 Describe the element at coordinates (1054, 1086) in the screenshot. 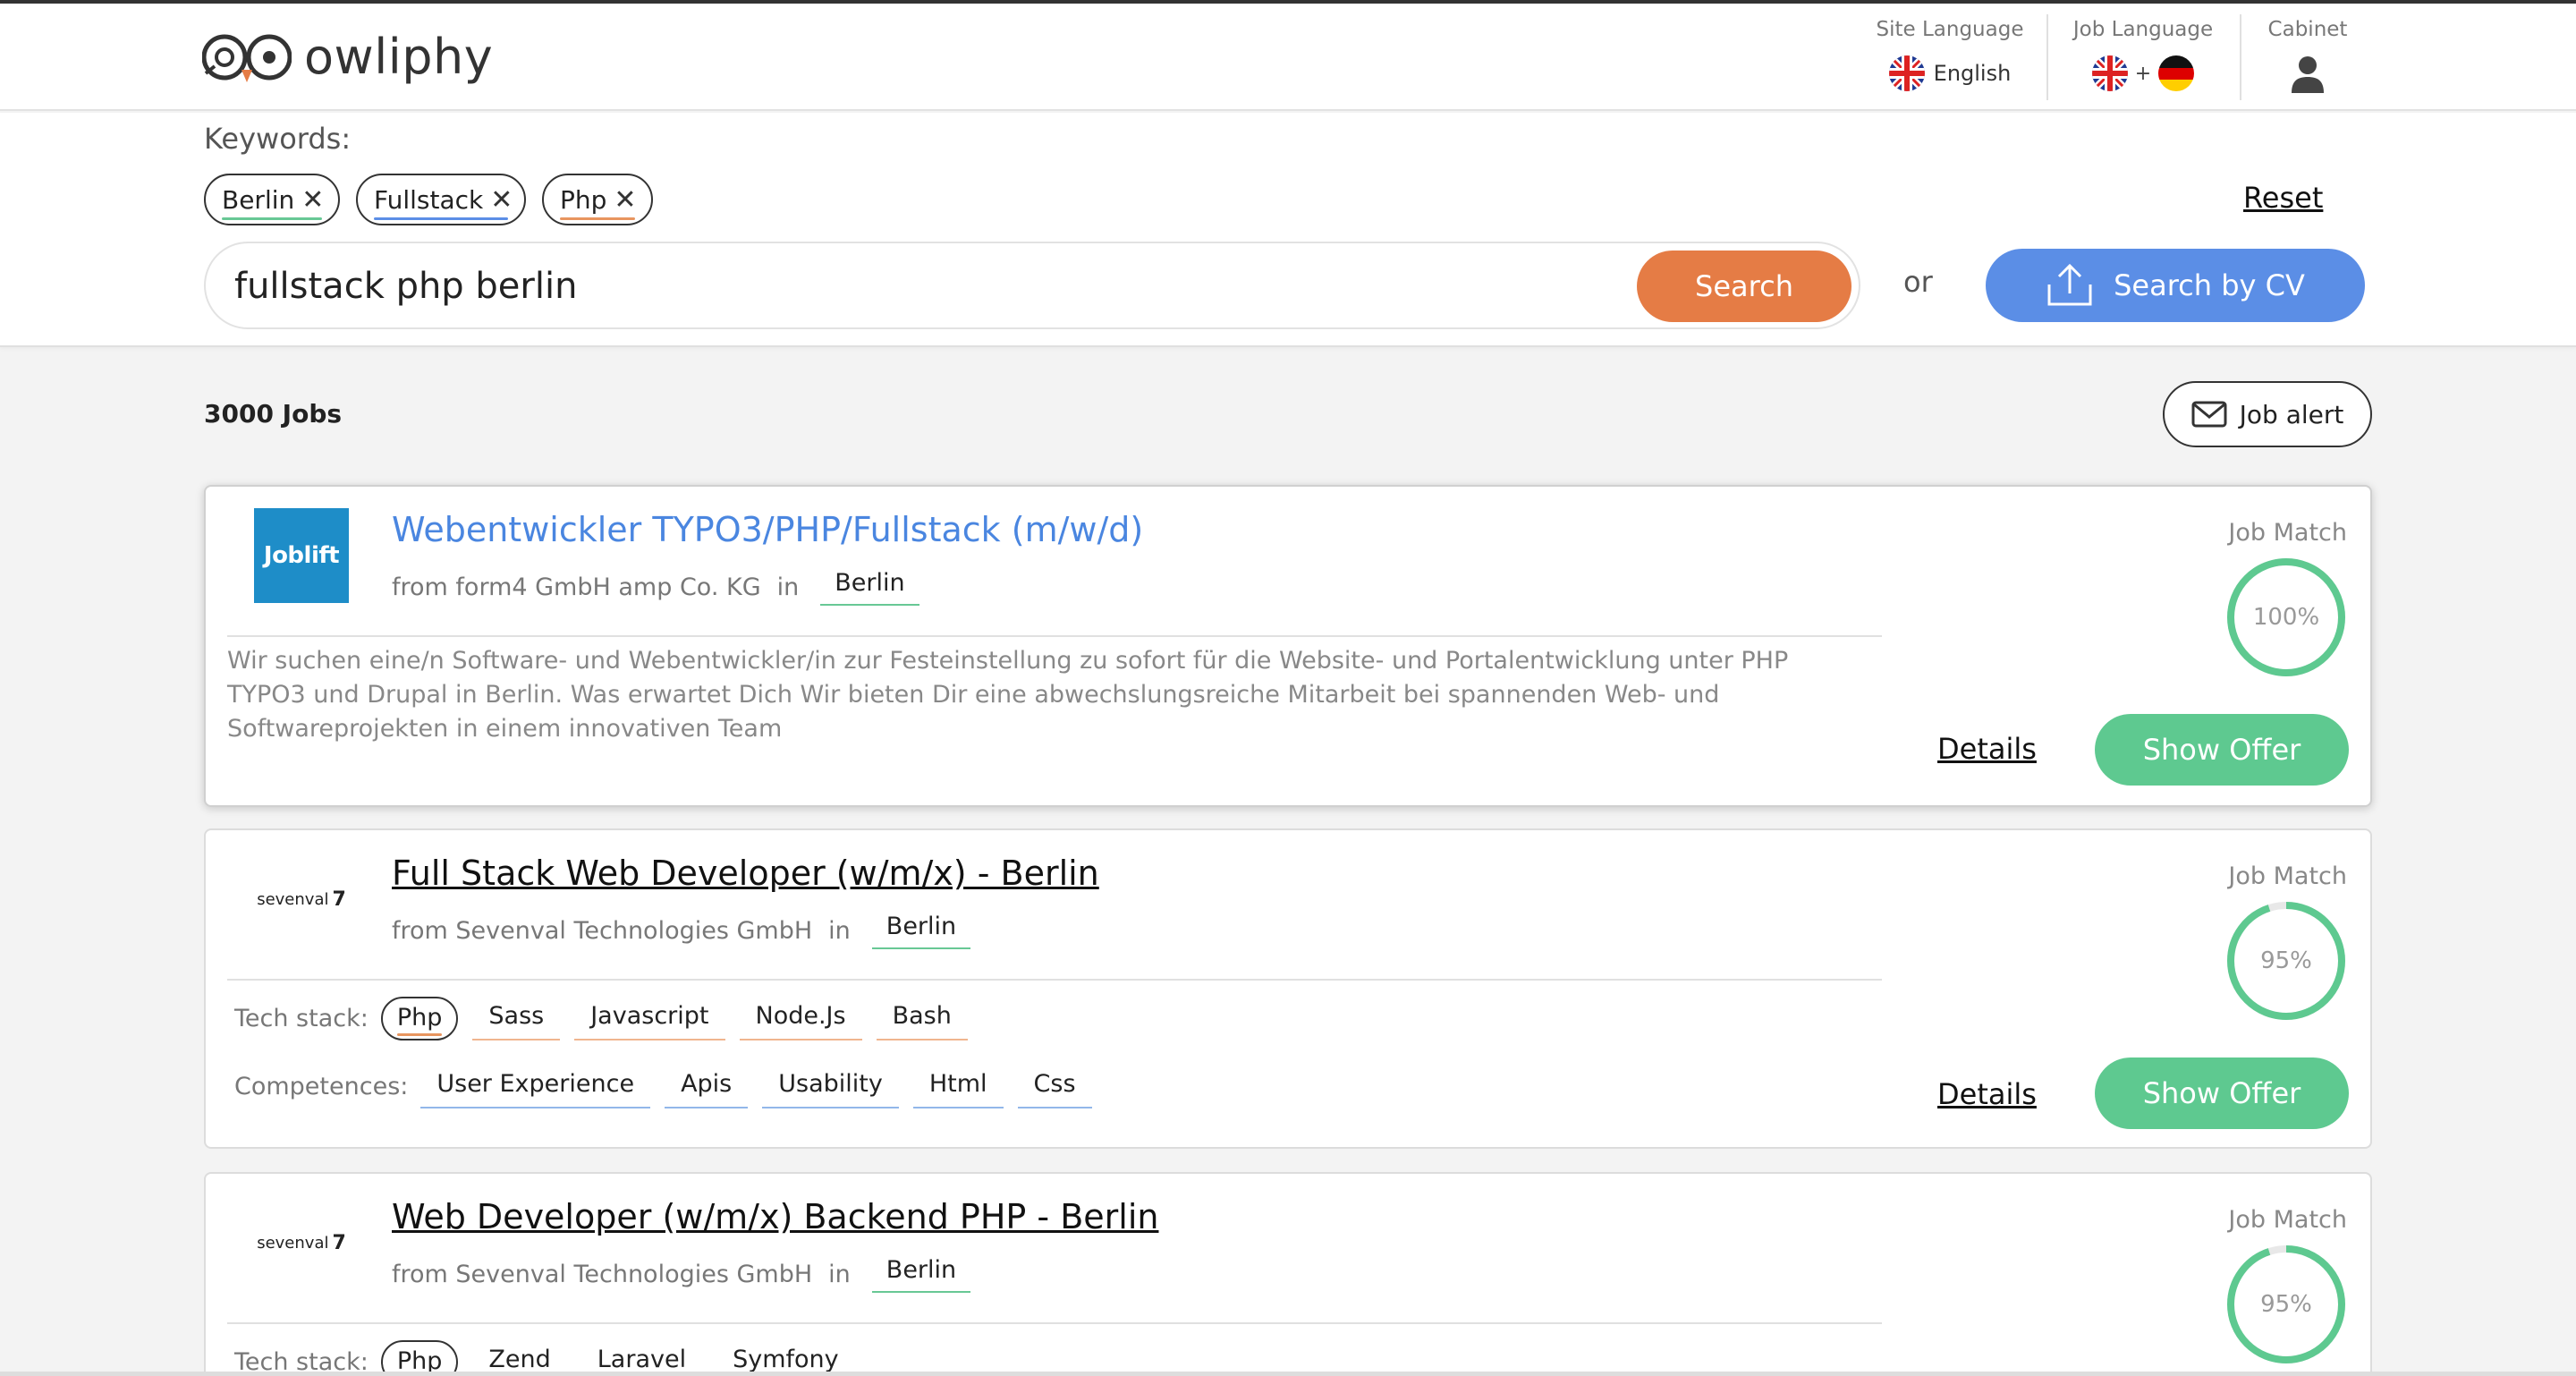

I see `competence-tag: Css` at that location.